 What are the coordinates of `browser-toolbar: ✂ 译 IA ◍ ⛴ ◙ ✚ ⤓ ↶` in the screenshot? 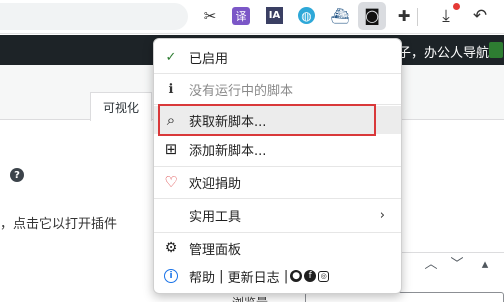 It's located at (252, 17).